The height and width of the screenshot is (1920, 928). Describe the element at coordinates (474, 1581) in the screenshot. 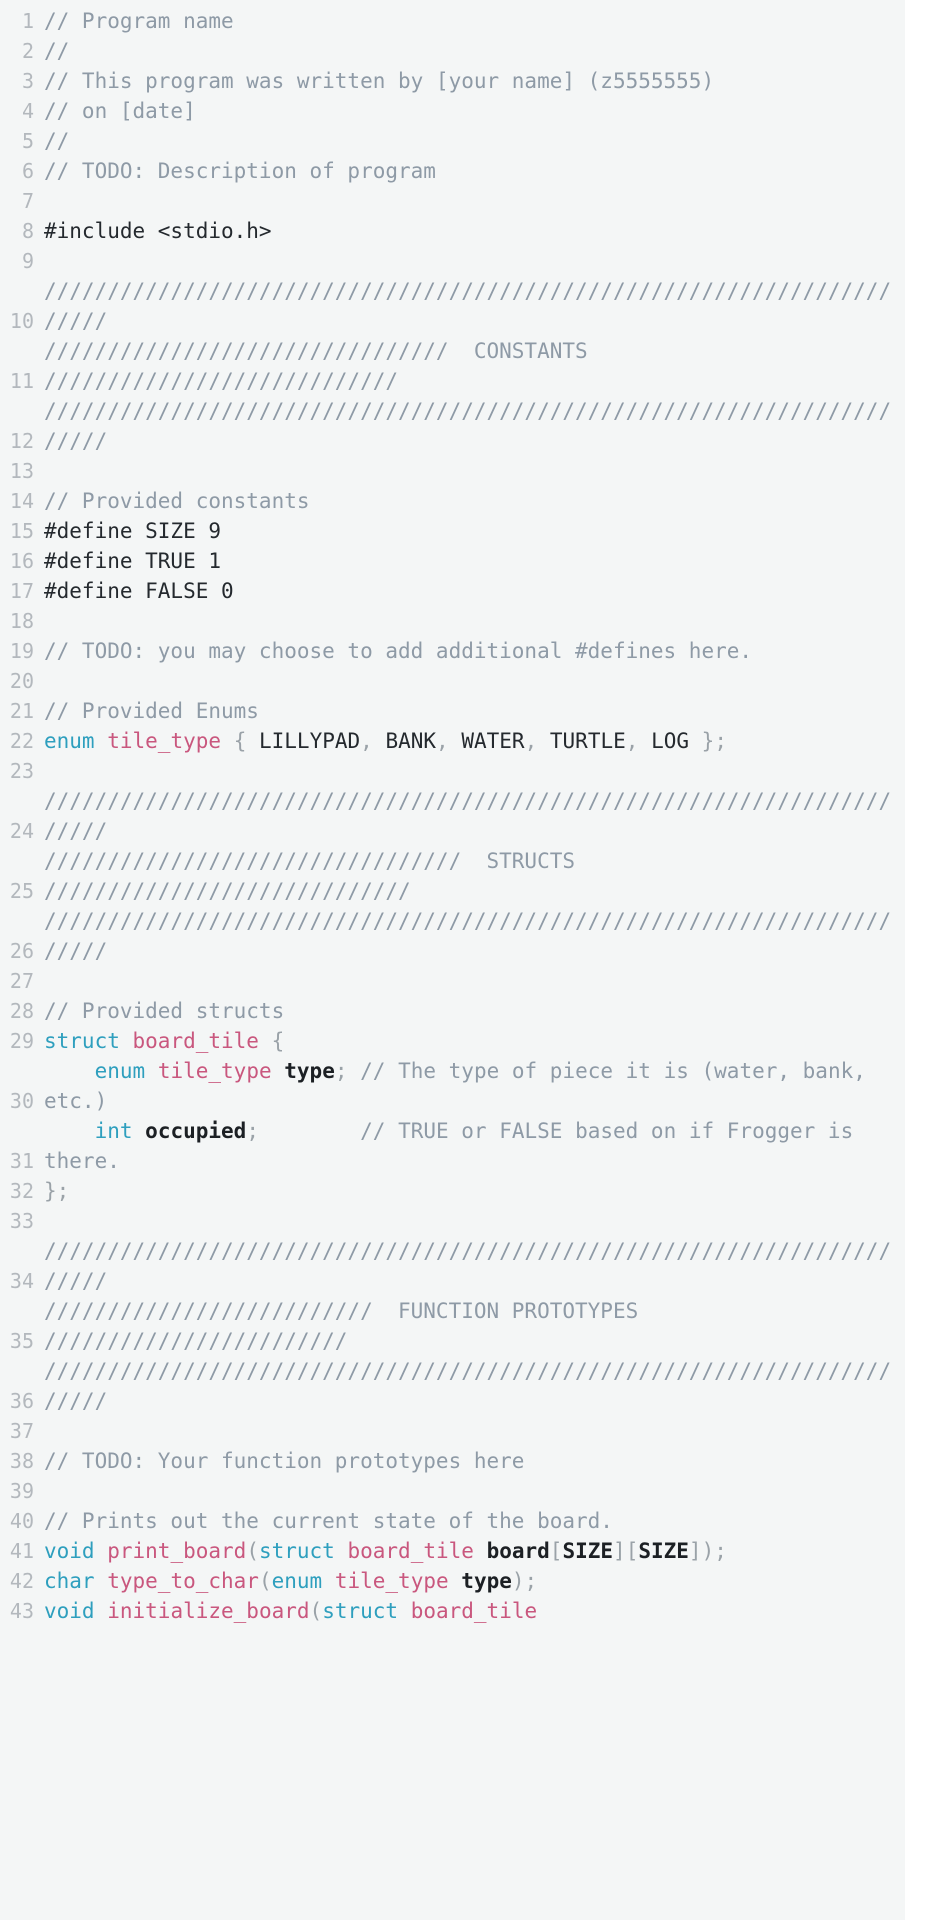

I see `code-line-text: char type_to_char(enum tile_type type);` at that location.